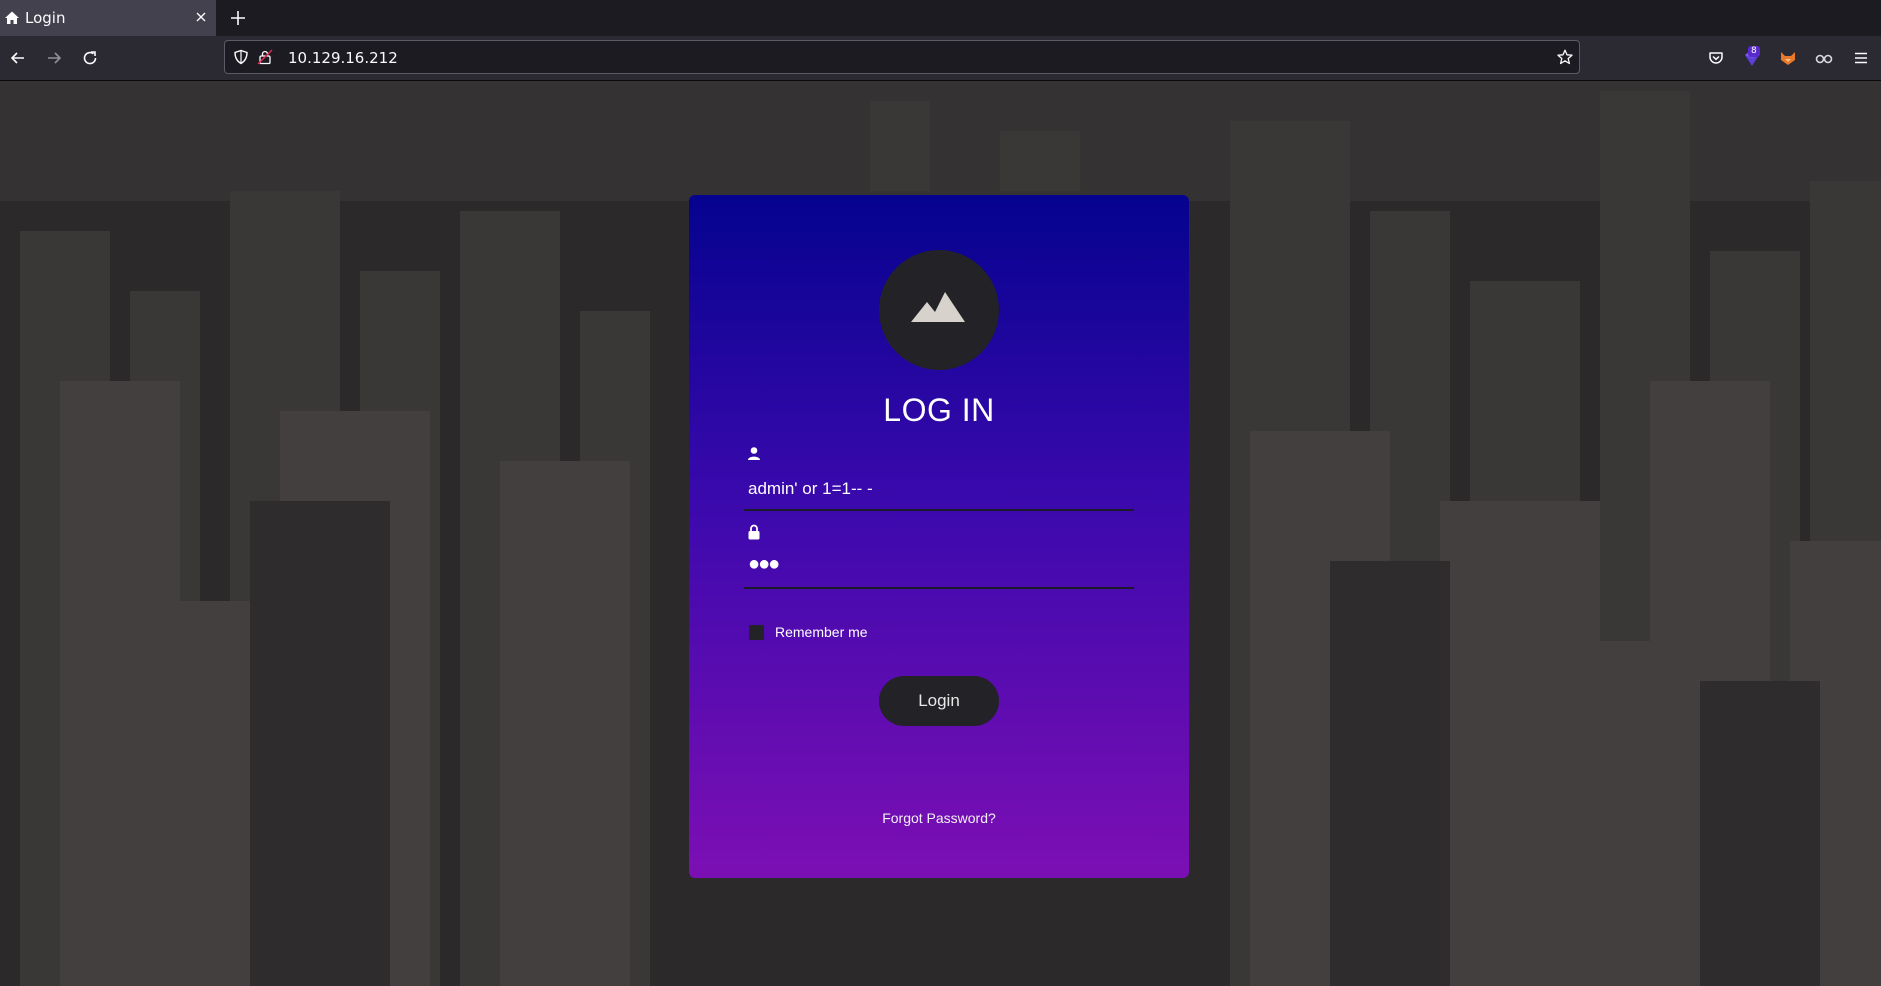 This screenshot has width=1881, height=986. I want to click on login-button: Login, so click(939, 701).